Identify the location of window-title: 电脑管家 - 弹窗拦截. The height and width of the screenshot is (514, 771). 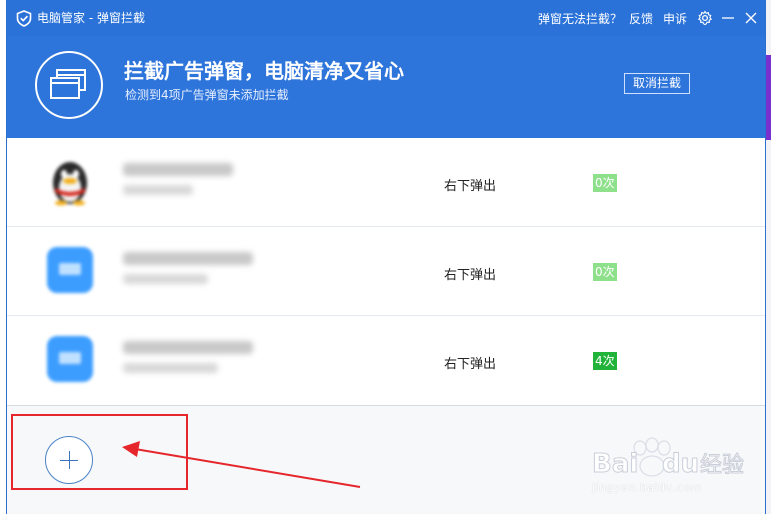
(91, 18).